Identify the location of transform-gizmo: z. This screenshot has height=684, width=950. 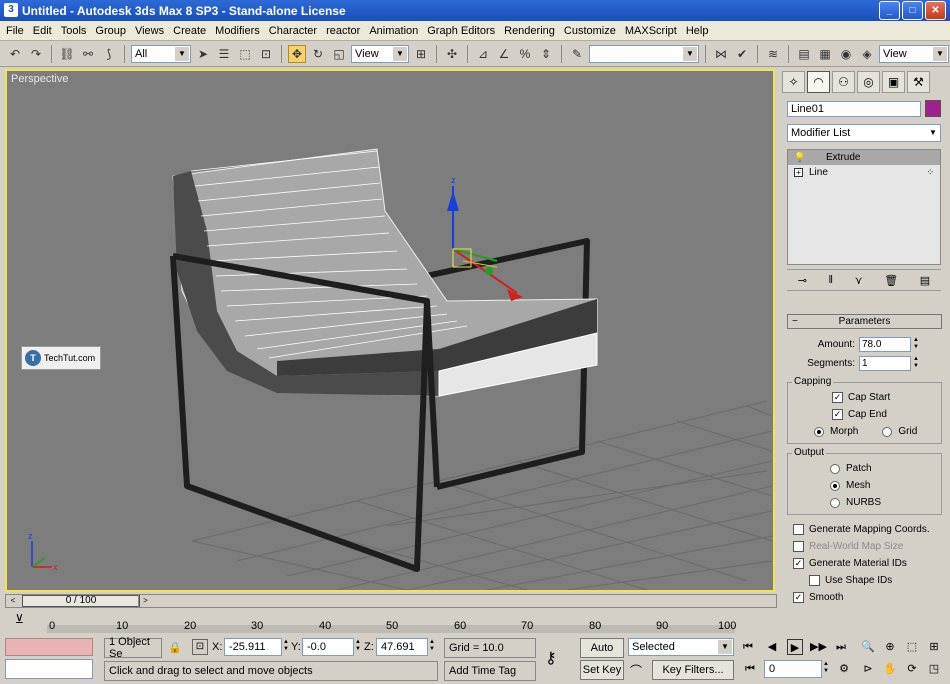
(485, 238).